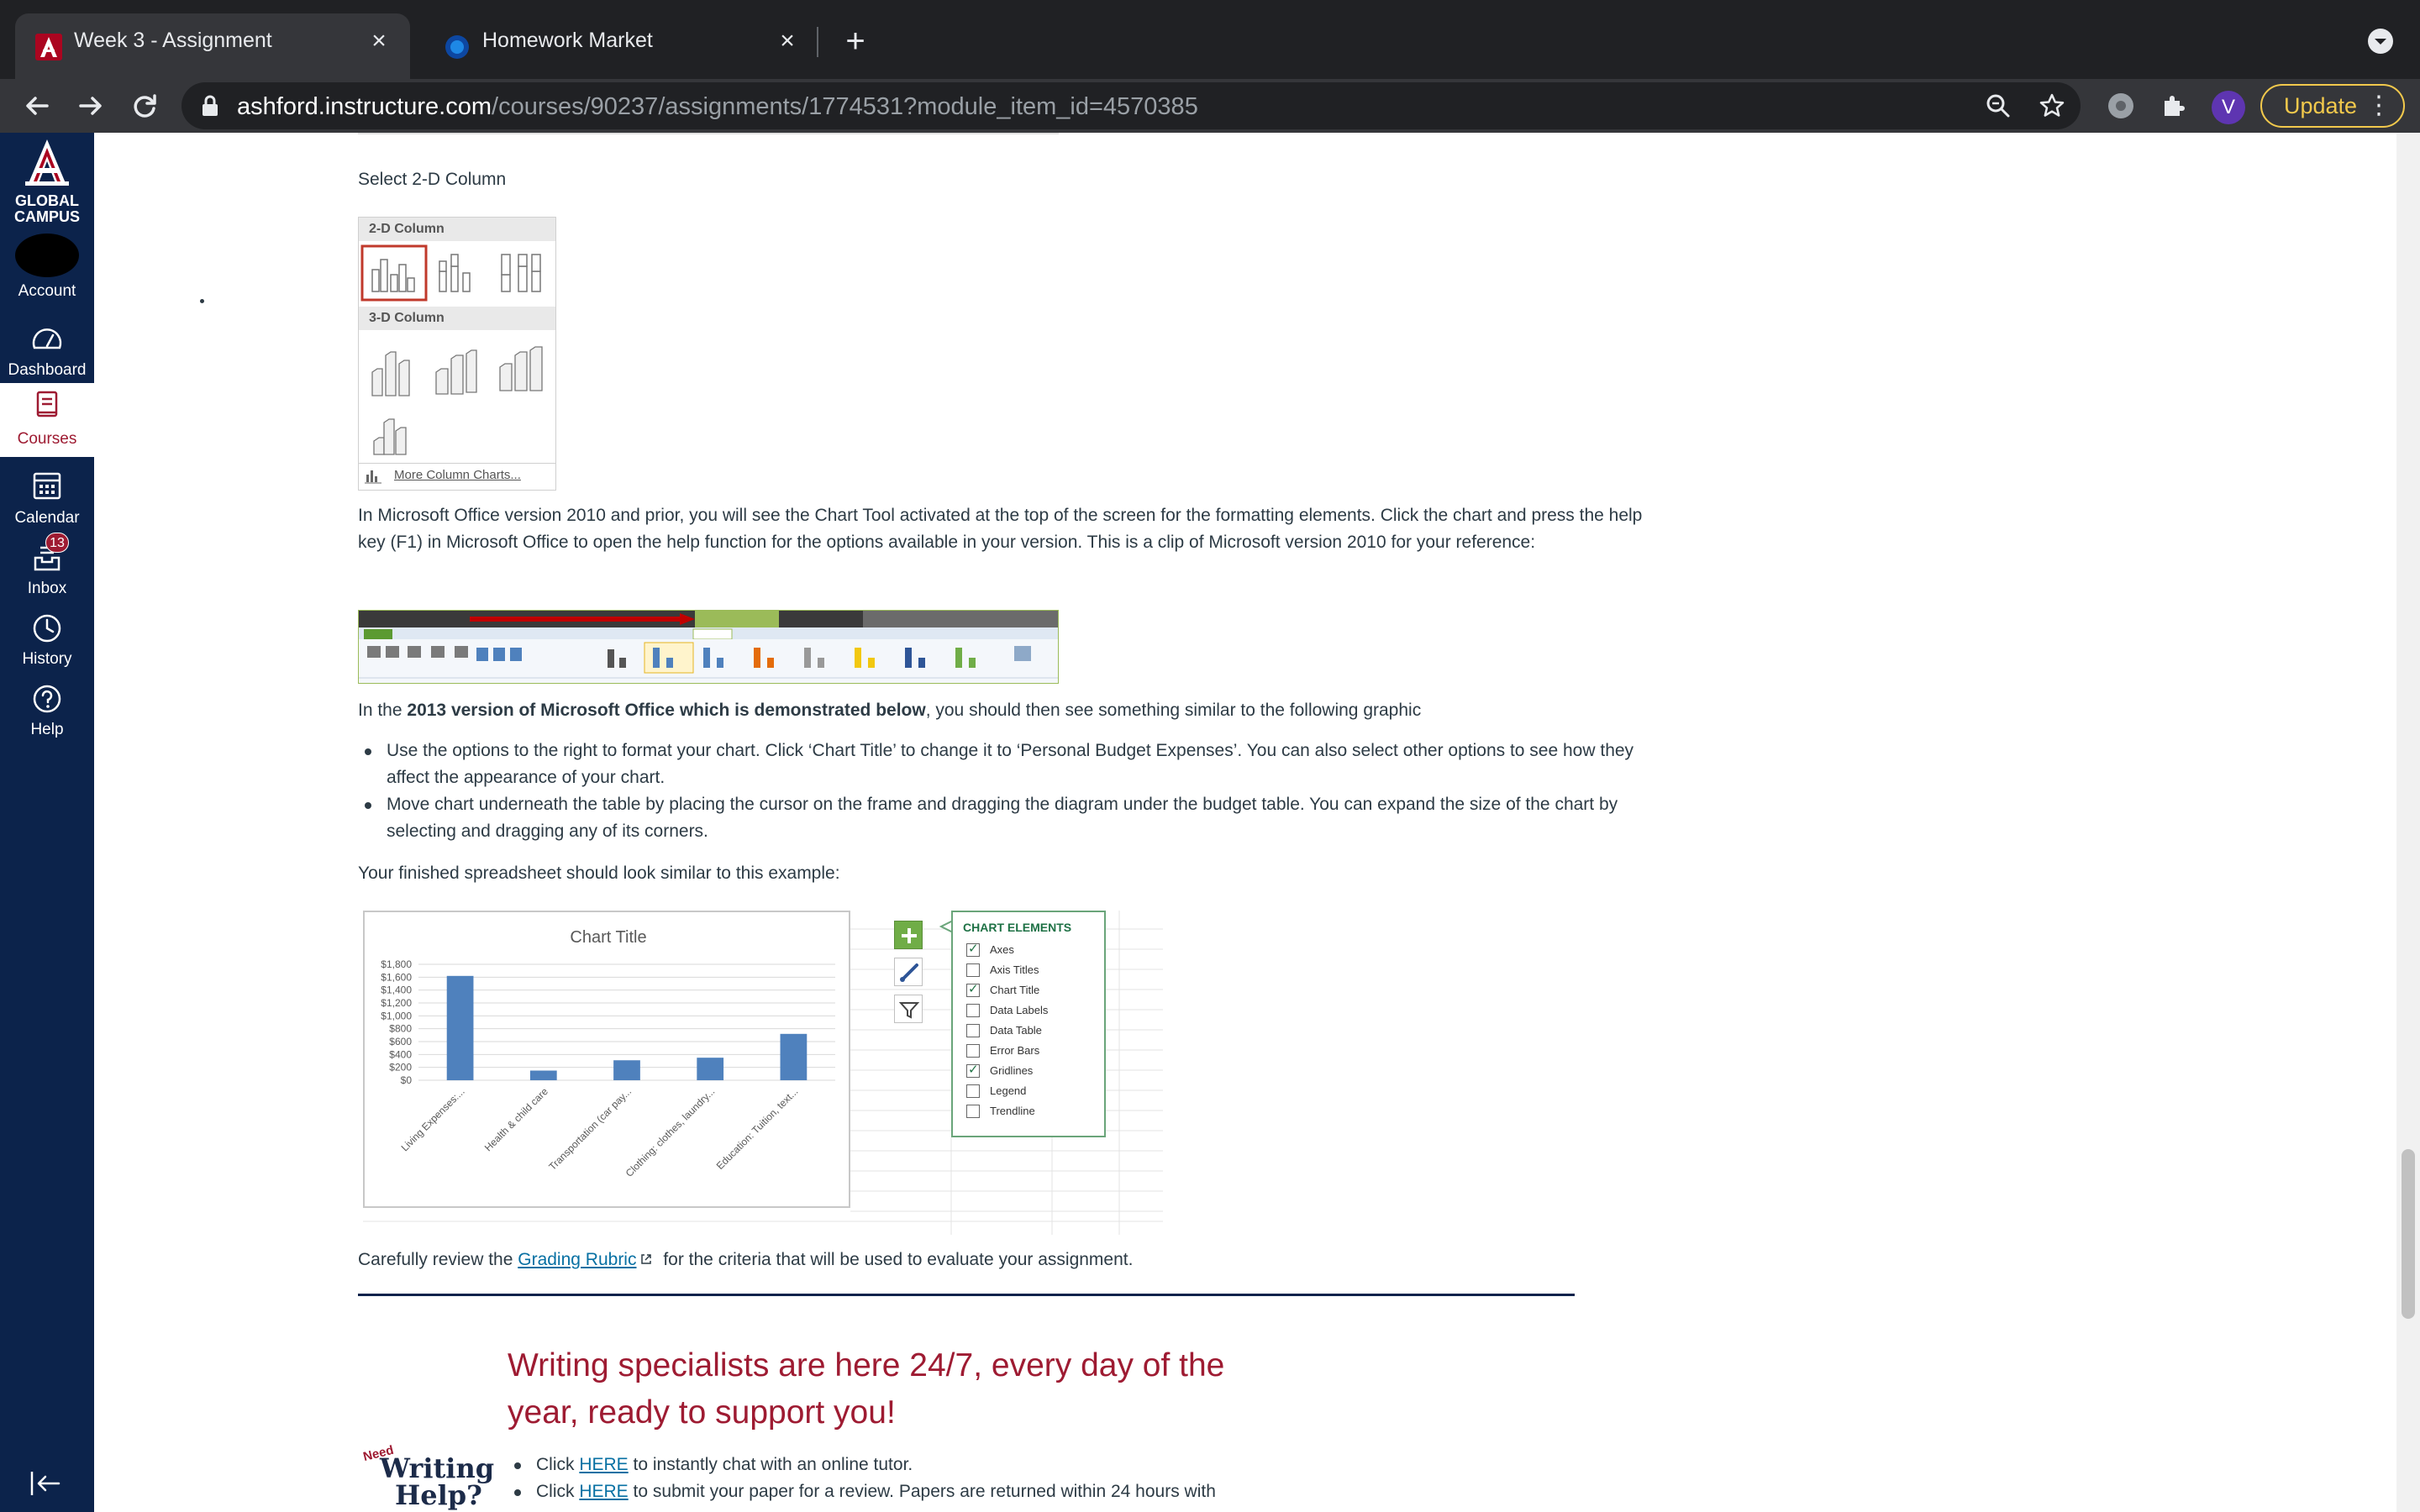  I want to click on chart-element-axes: Axes, so click(990, 950).